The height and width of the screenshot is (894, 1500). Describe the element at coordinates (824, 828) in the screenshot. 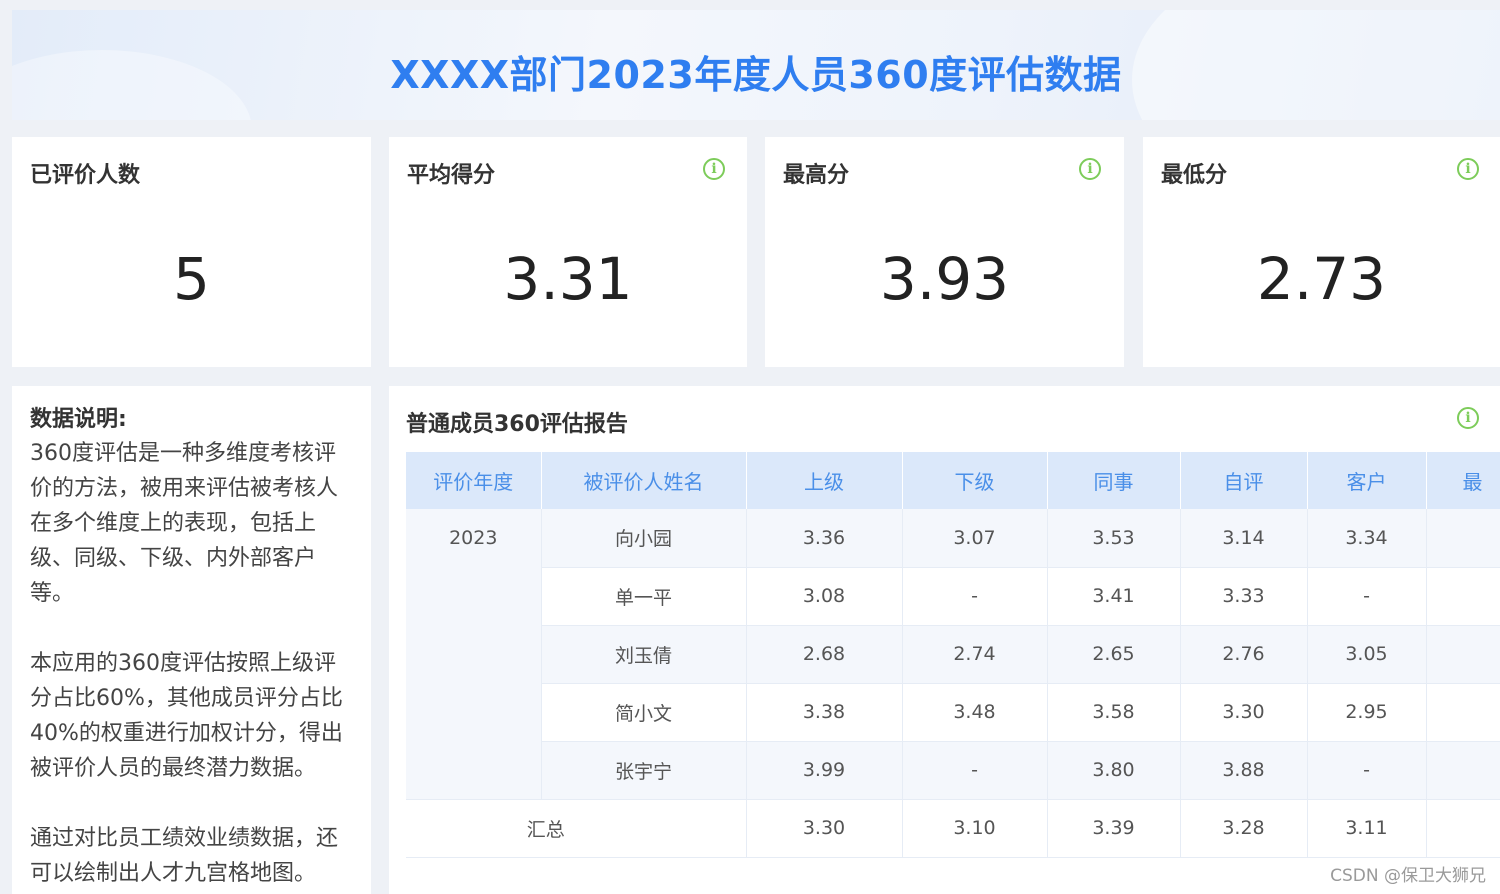

I see `superior-total-cell: 3.30` at that location.